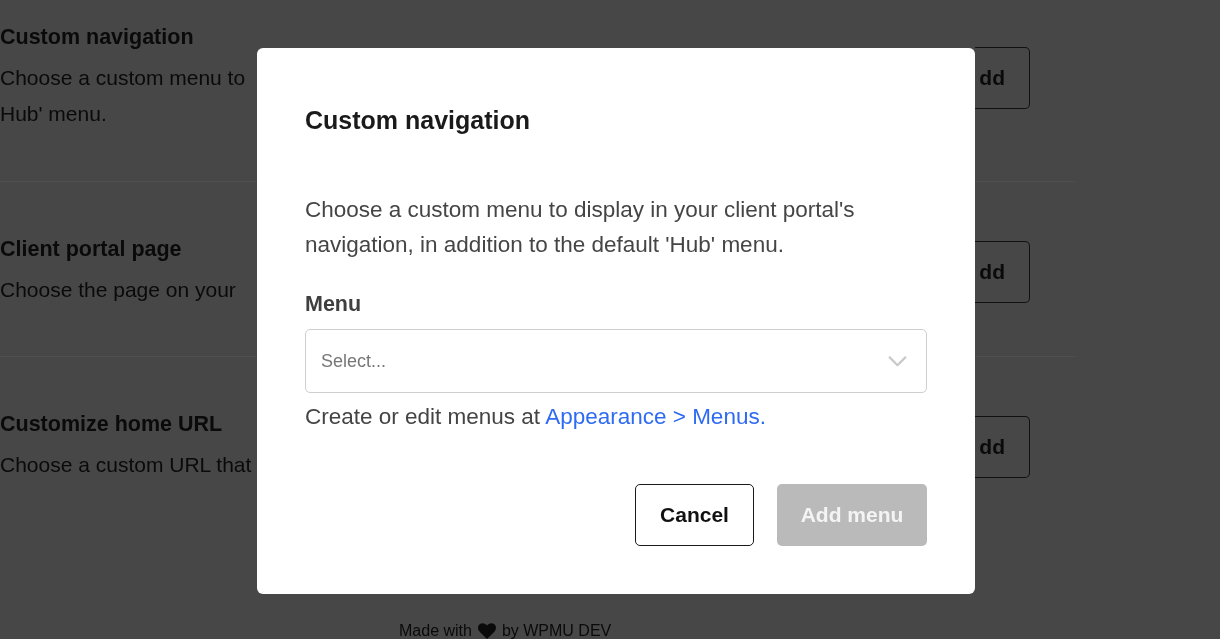 This screenshot has height=639, width=1220. What do you see at coordinates (126, 465) in the screenshot?
I see `section-description: Choose a custom URL that` at bounding box center [126, 465].